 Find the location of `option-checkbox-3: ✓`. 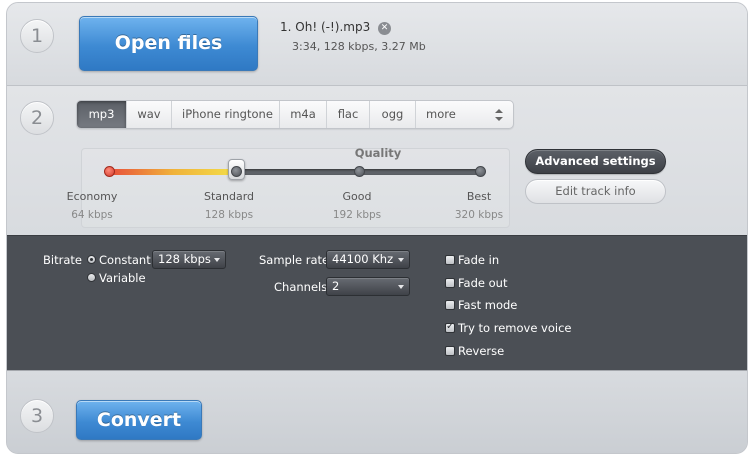

option-checkbox-3: ✓ is located at coordinates (450, 327).